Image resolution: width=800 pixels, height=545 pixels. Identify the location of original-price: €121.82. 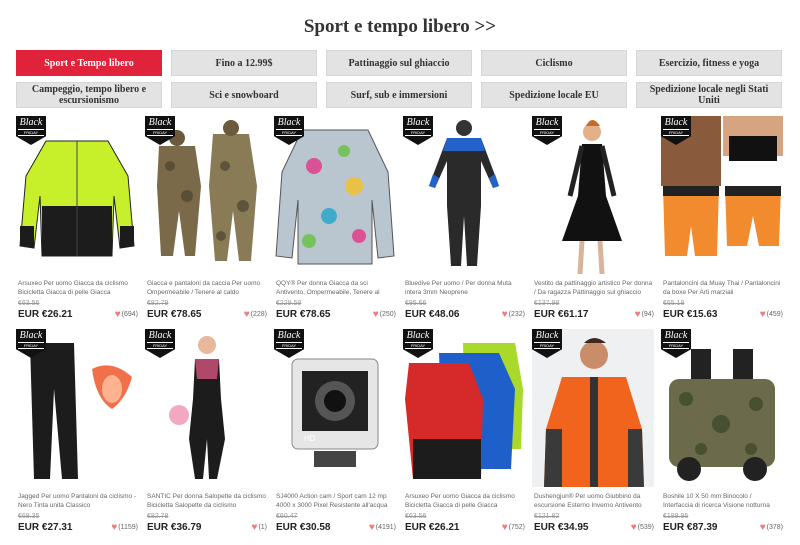
(547, 516).